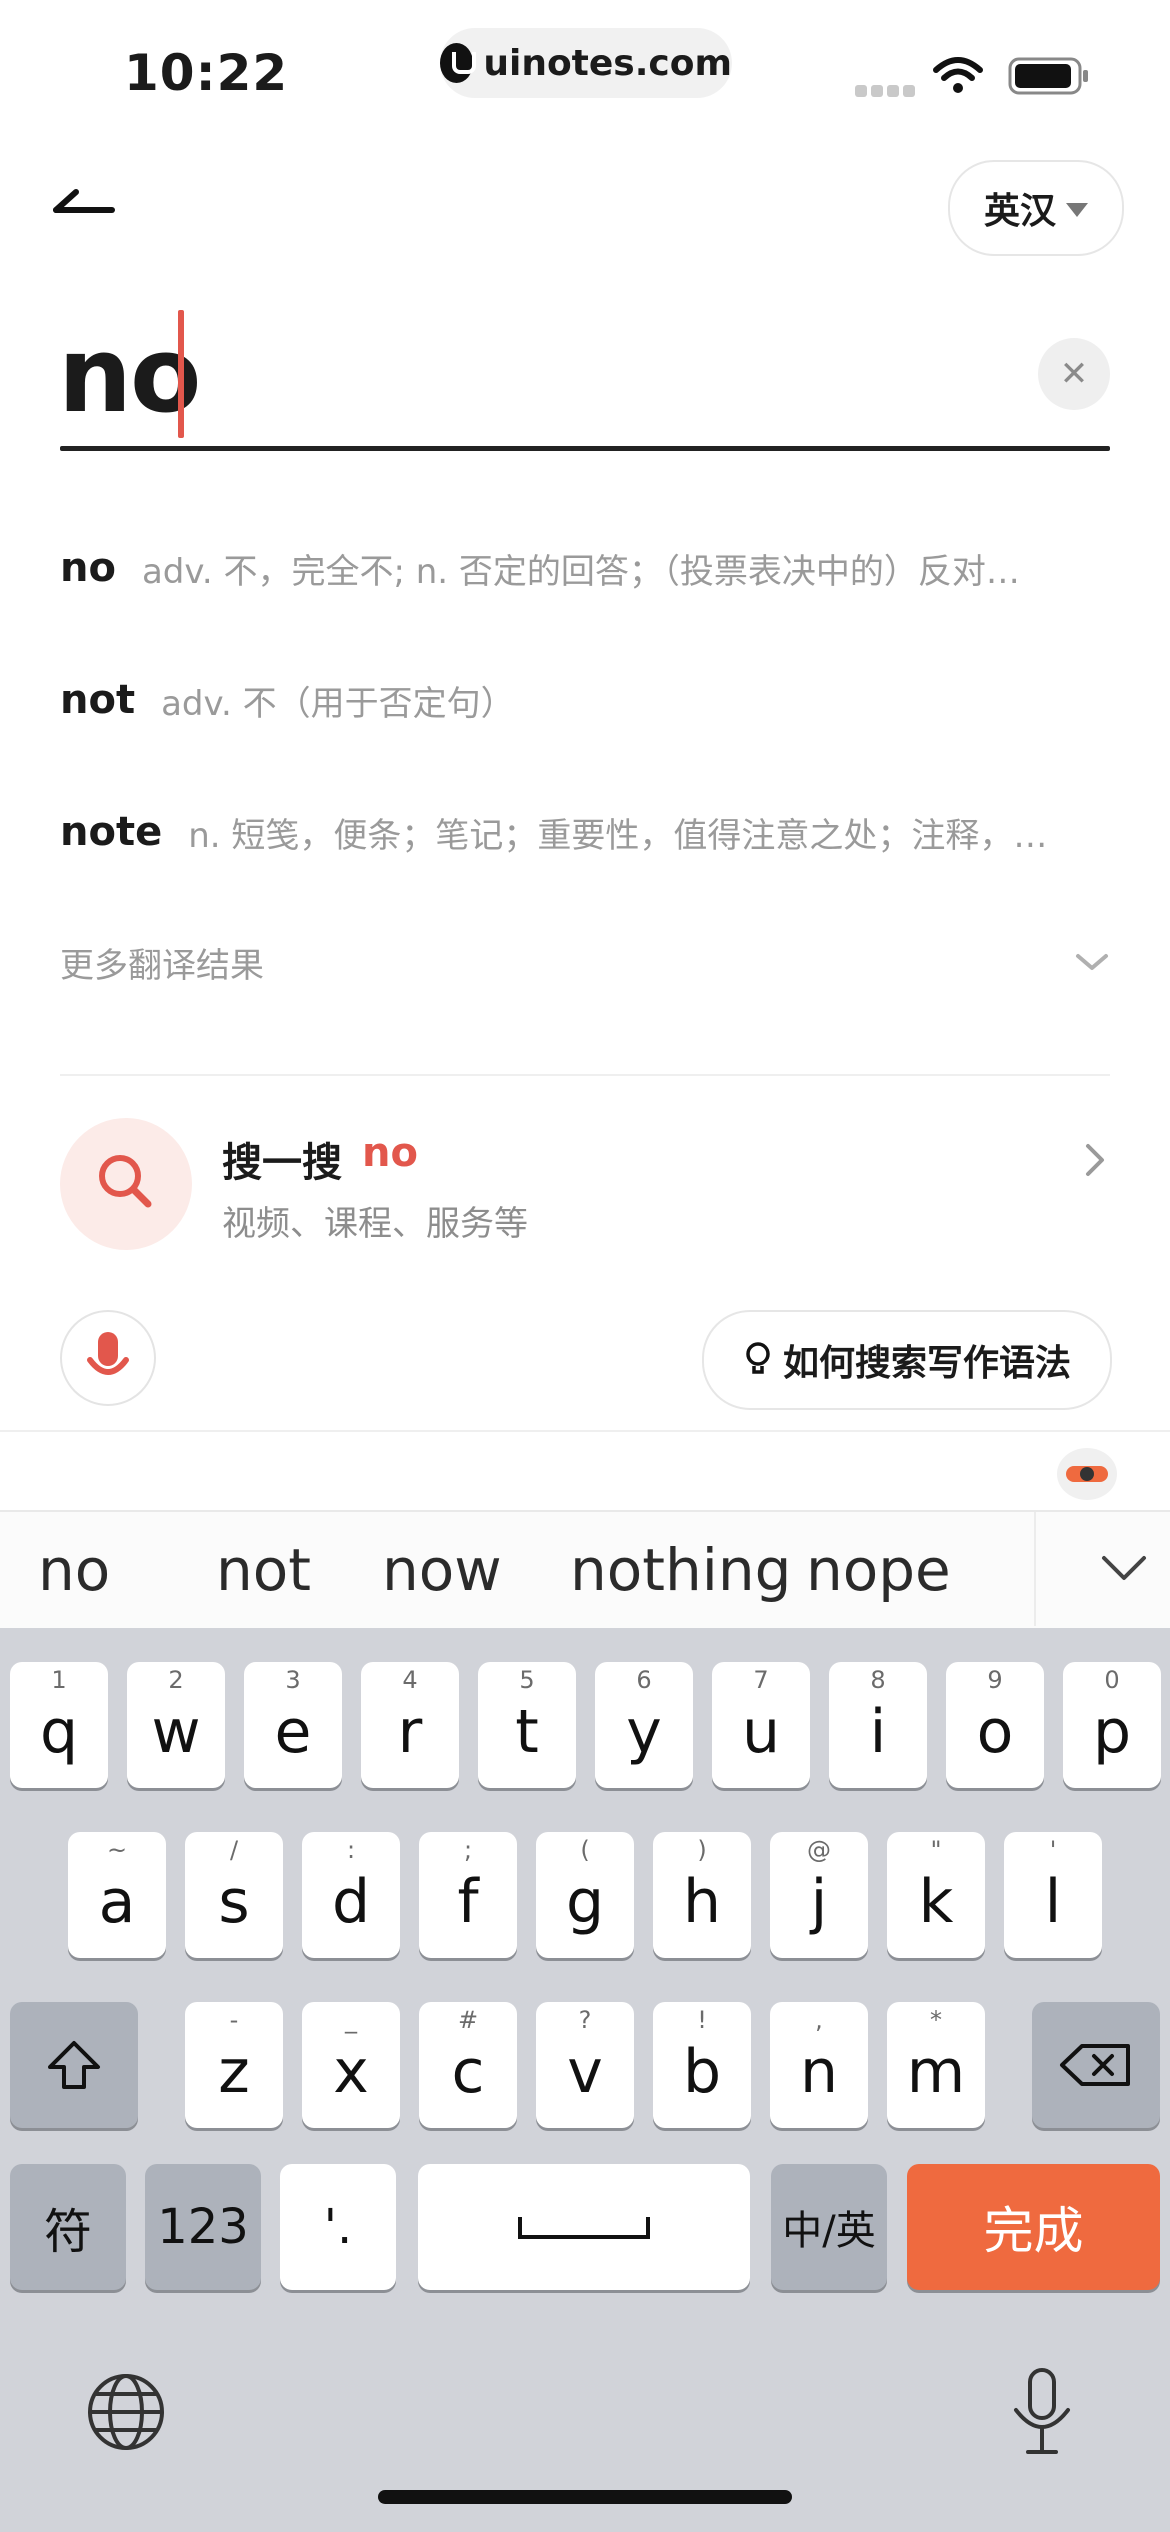 The image size is (1170, 2532). What do you see at coordinates (1033, 2227) in the screenshot?
I see `done-key: 完成` at bounding box center [1033, 2227].